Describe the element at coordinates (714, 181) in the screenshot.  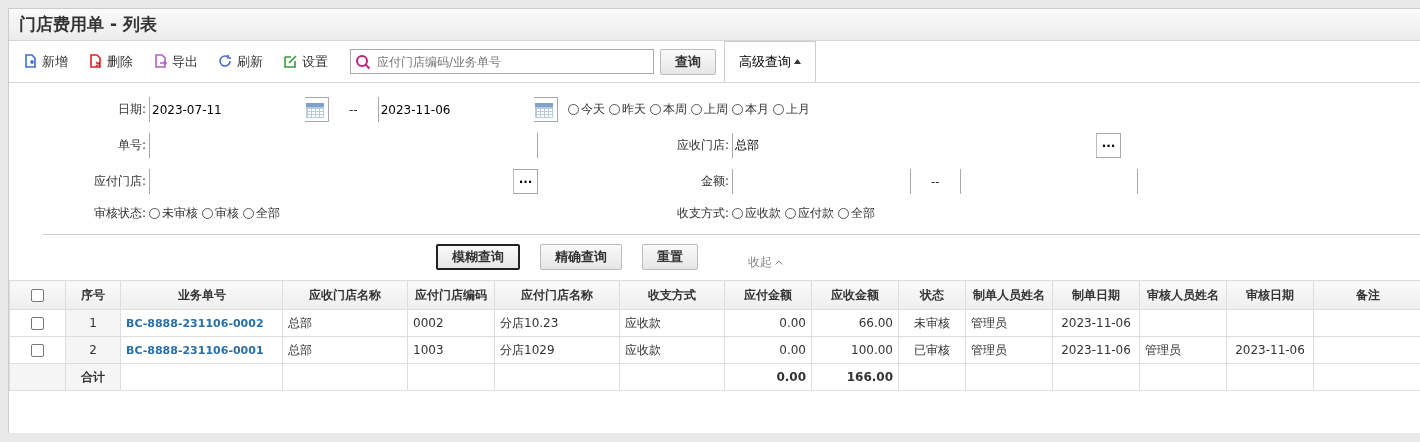
I see `field-label: 金额:` at that location.